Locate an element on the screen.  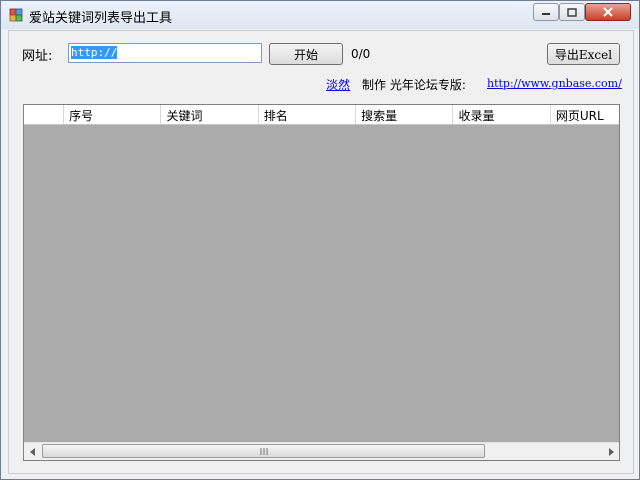
minimize-icon is located at coordinates (546, 14).